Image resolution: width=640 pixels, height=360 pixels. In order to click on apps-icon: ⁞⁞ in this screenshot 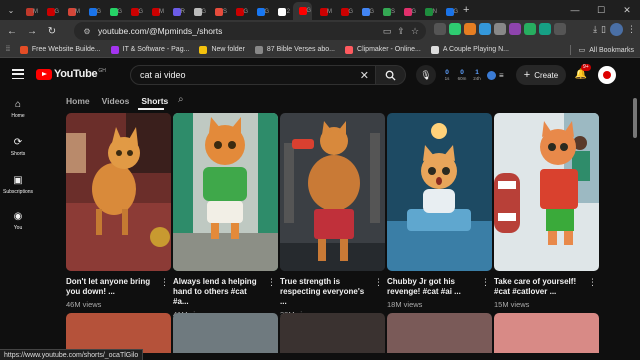, I will do `click(8, 49)`.